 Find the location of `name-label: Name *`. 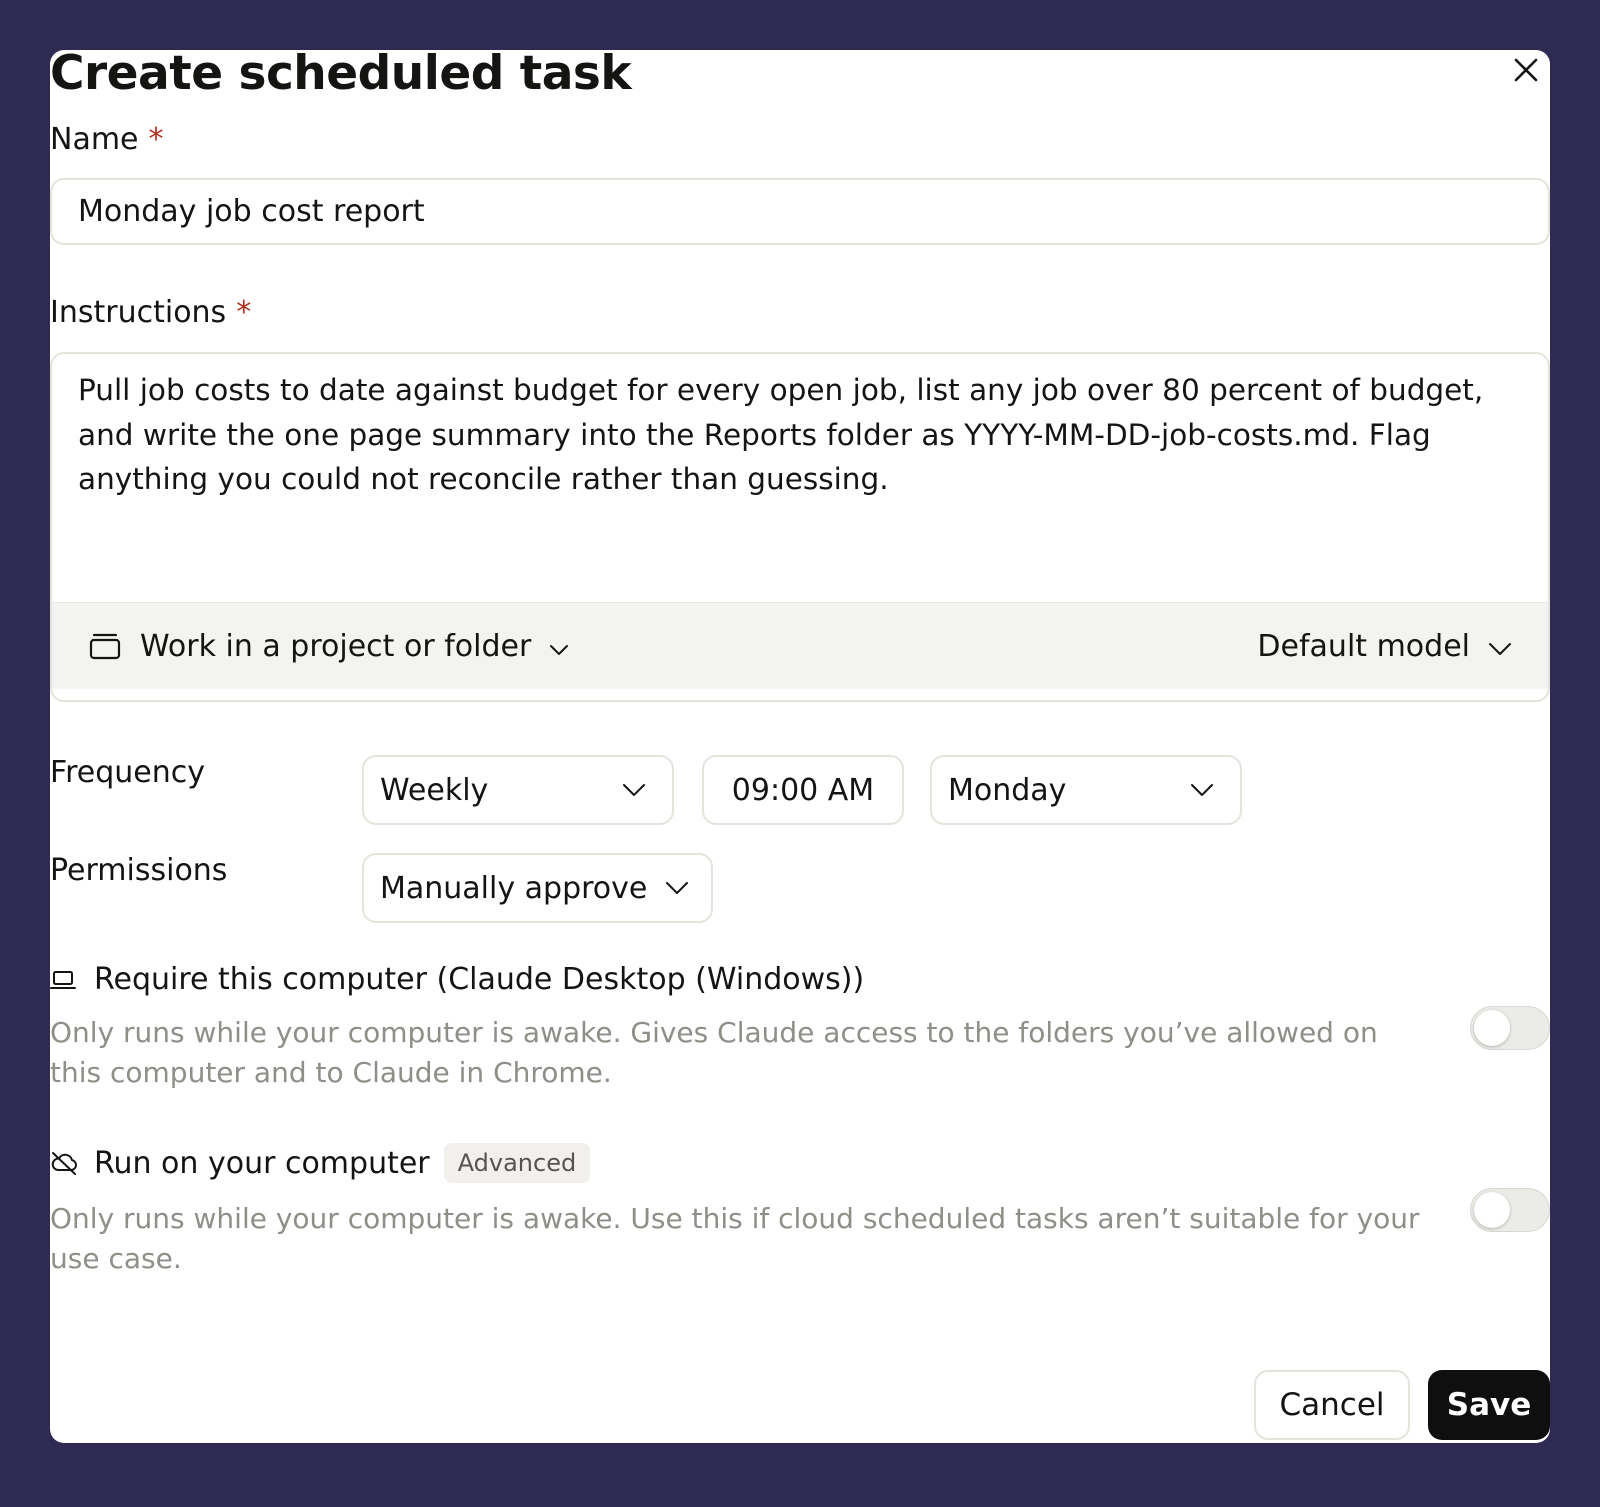

name-label: Name * is located at coordinates (107, 139).